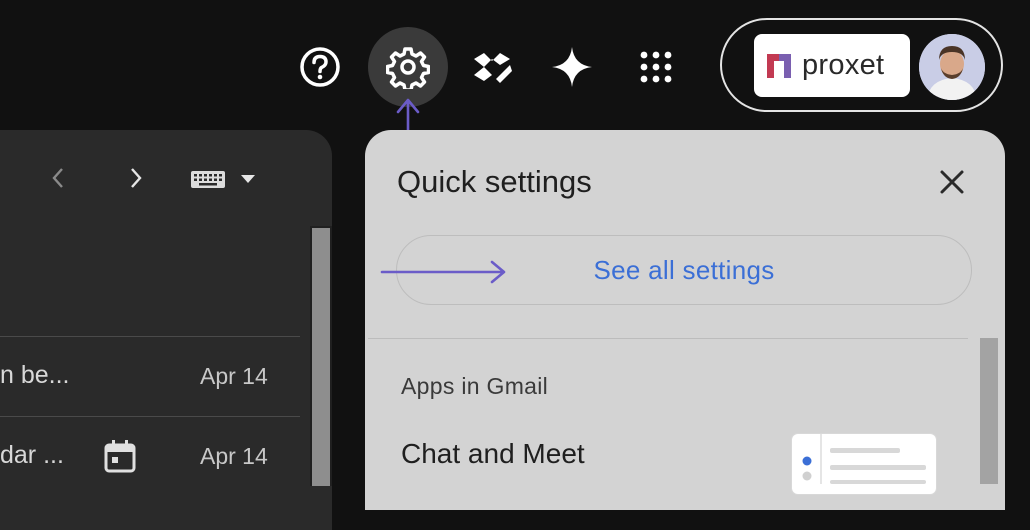 The height and width of the screenshot is (530, 1030). I want to click on chat-layout-preview, so click(864, 464).